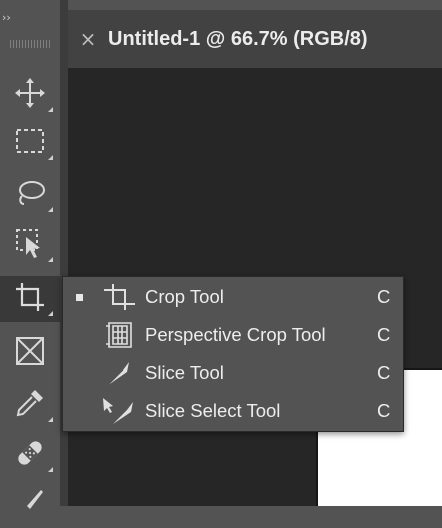 This screenshot has width=442, height=528. I want to click on brush-icon, so click(30, 505).